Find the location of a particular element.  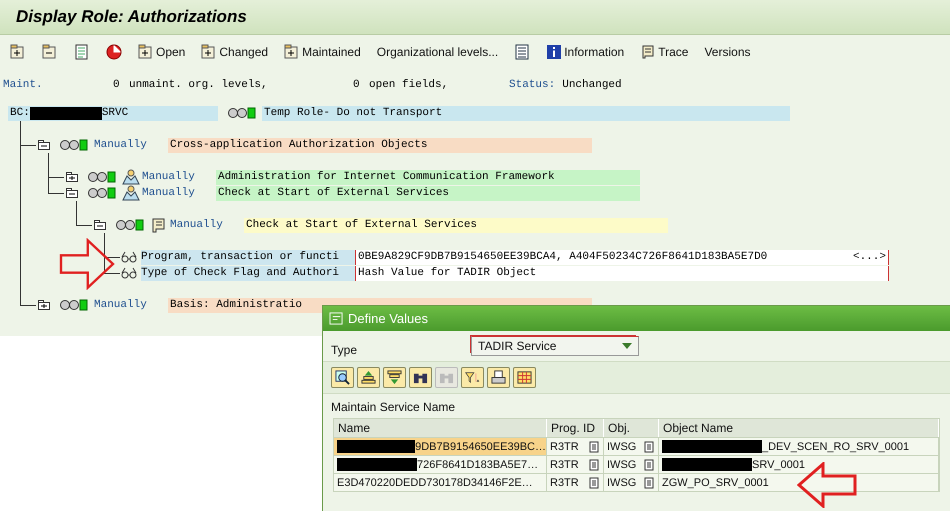

window-title: Display Role: Authorizations is located at coordinates (131, 17).